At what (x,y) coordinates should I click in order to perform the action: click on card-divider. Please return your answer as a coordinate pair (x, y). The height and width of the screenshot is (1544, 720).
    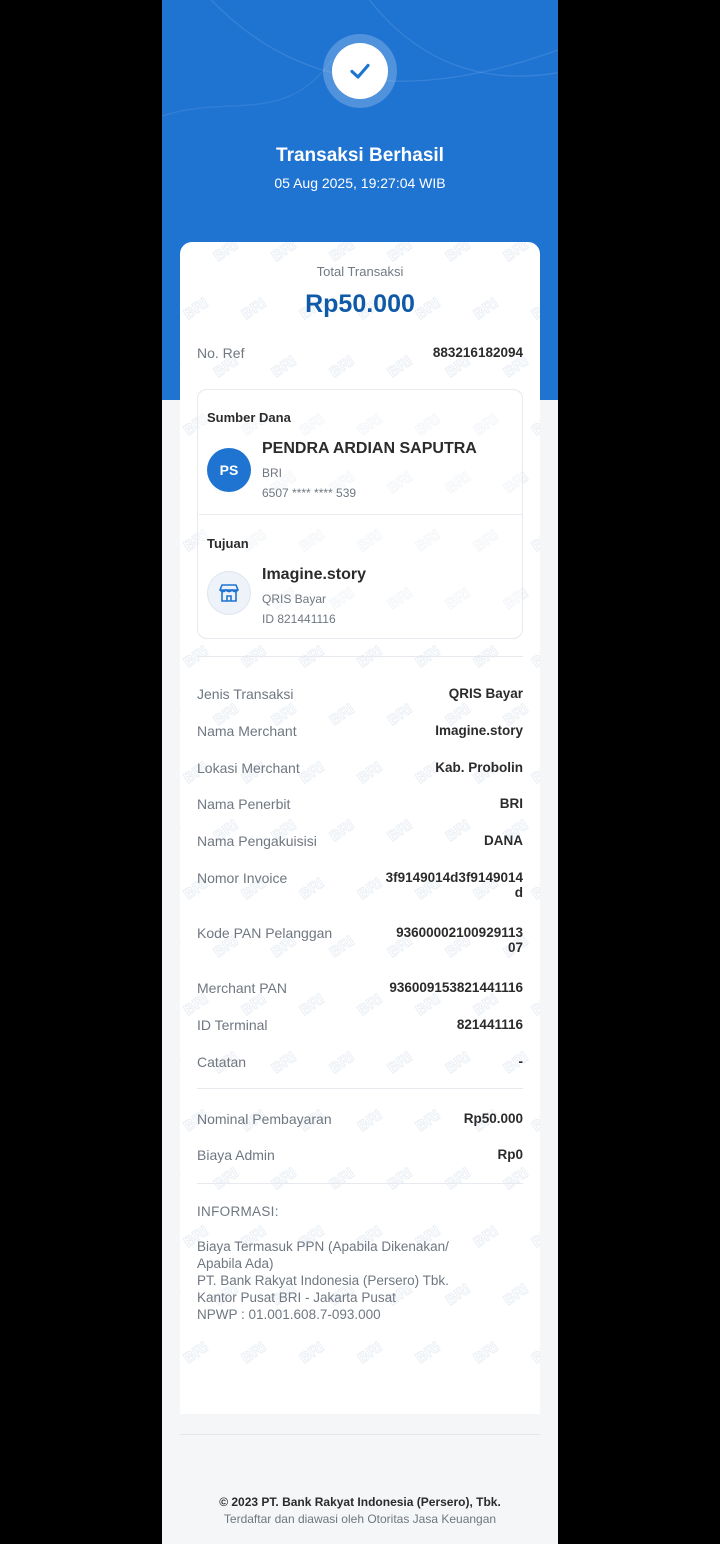
    Looking at the image, I should click on (361, 514).